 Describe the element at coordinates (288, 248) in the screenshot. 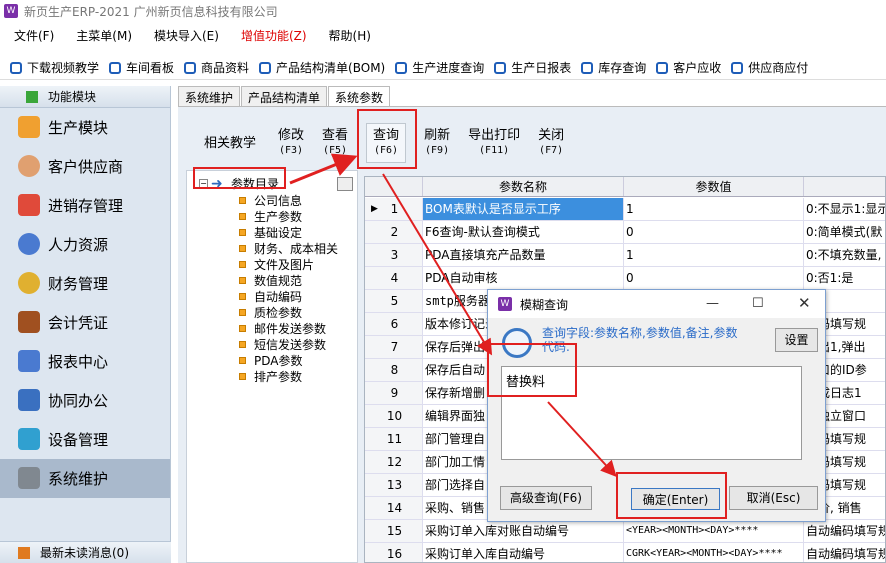

I see `tree-node: 财务、成本相关` at that location.